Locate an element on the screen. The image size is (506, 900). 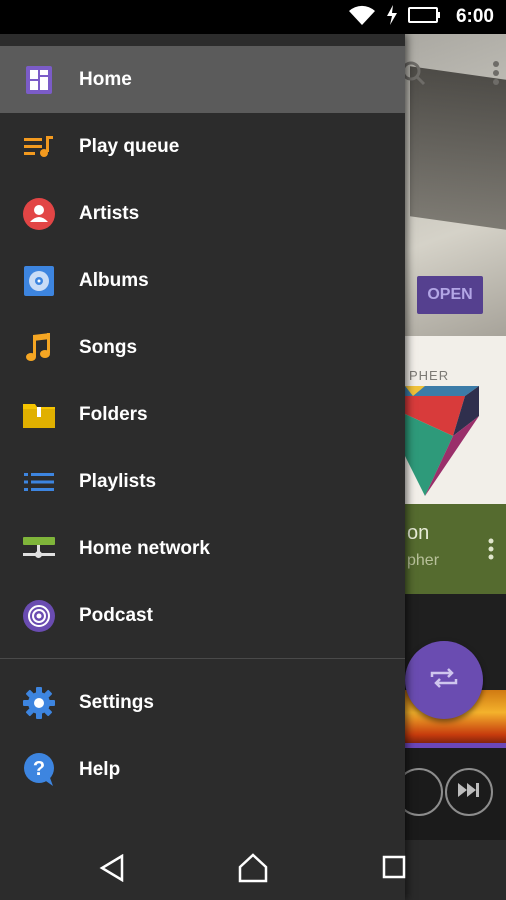
help-icon: ? is located at coordinates (39, 769).